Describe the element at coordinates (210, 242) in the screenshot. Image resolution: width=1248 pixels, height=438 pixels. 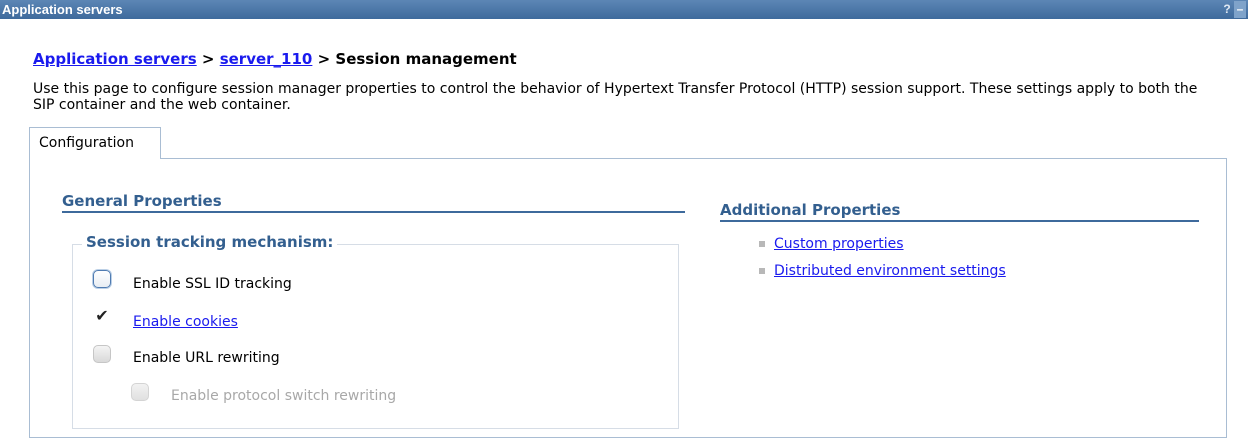
I see `session-tracking-legend: Session tracking mechanism:` at that location.